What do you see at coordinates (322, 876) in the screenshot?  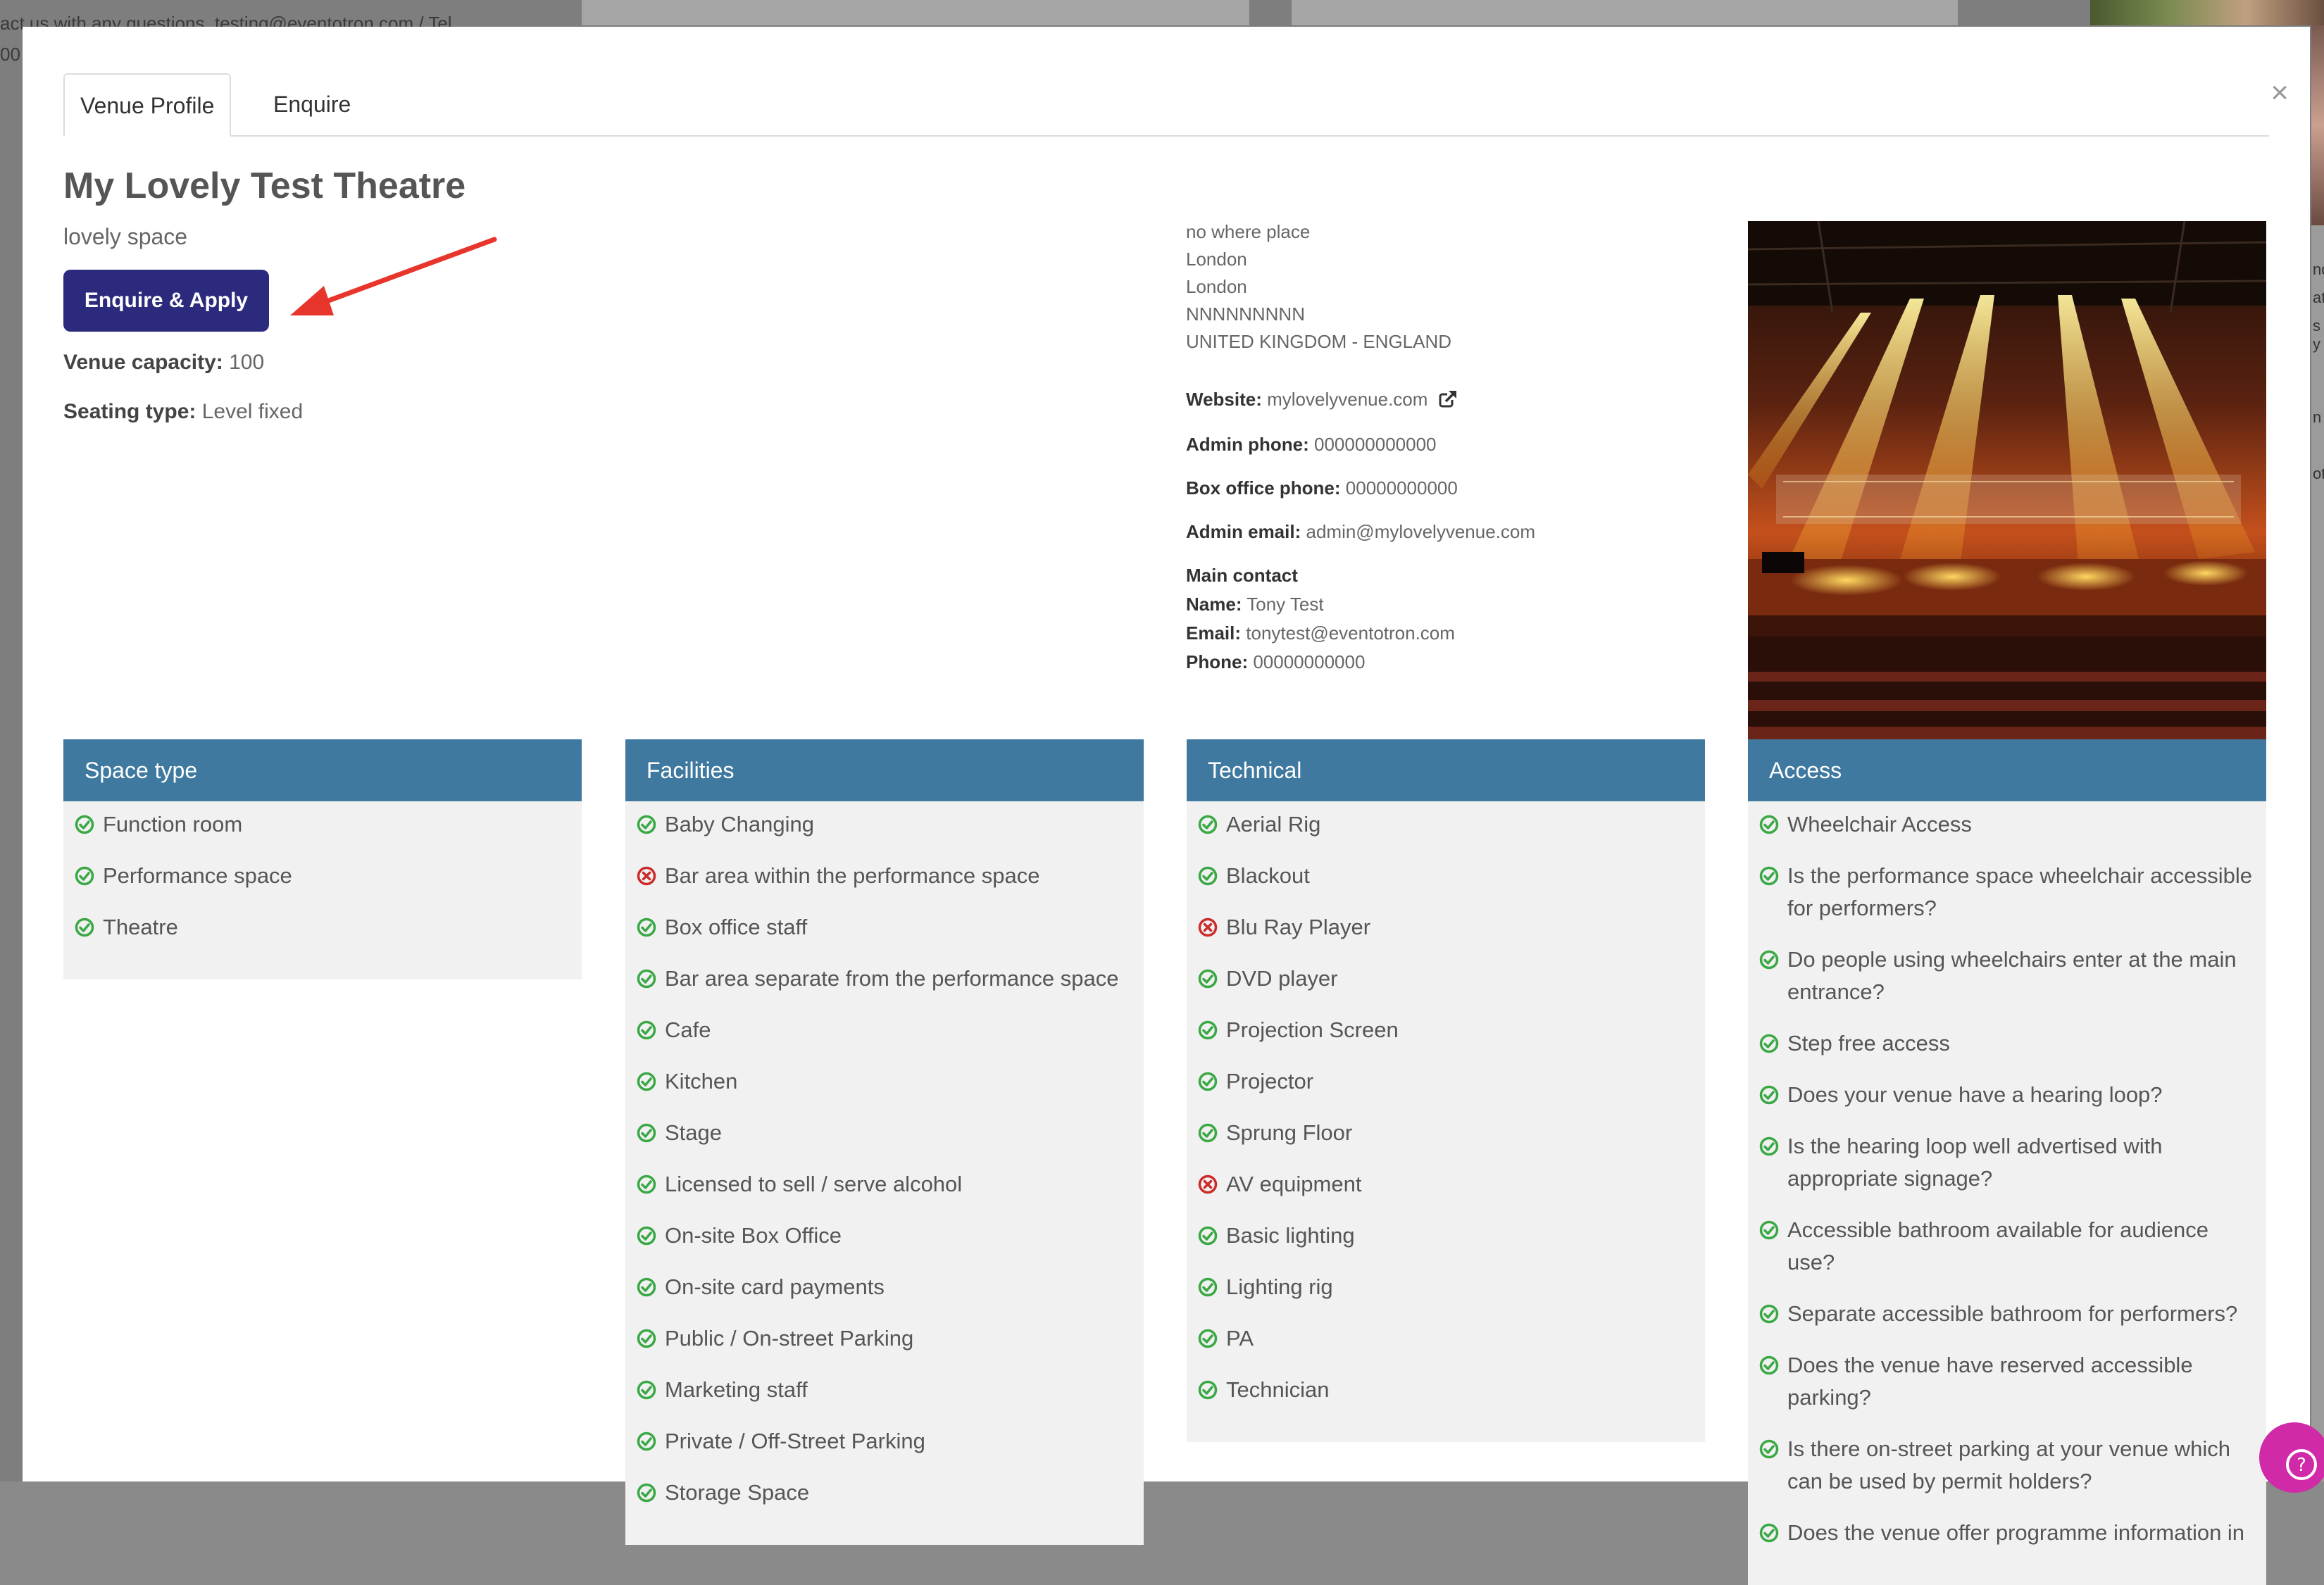 I see `list-item: Performance space` at bounding box center [322, 876].